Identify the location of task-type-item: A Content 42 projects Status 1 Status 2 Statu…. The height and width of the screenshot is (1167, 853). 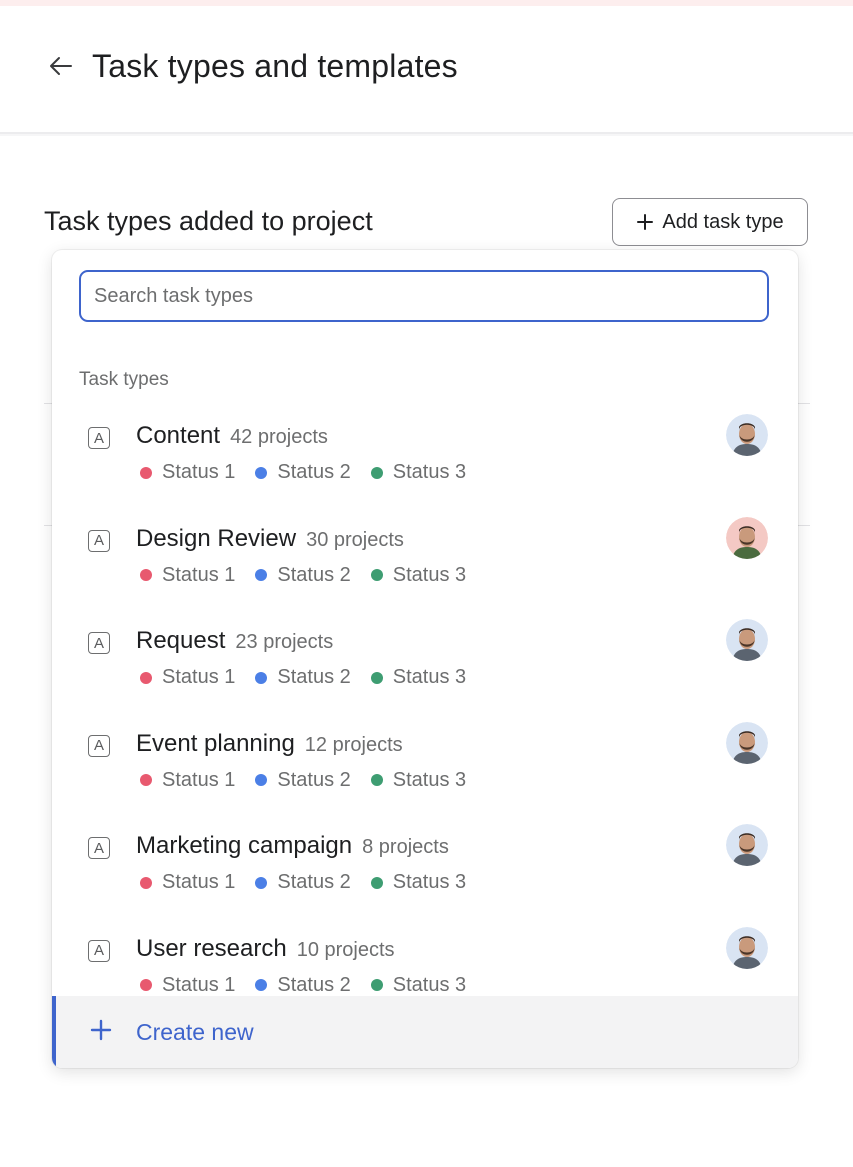
(425, 443).